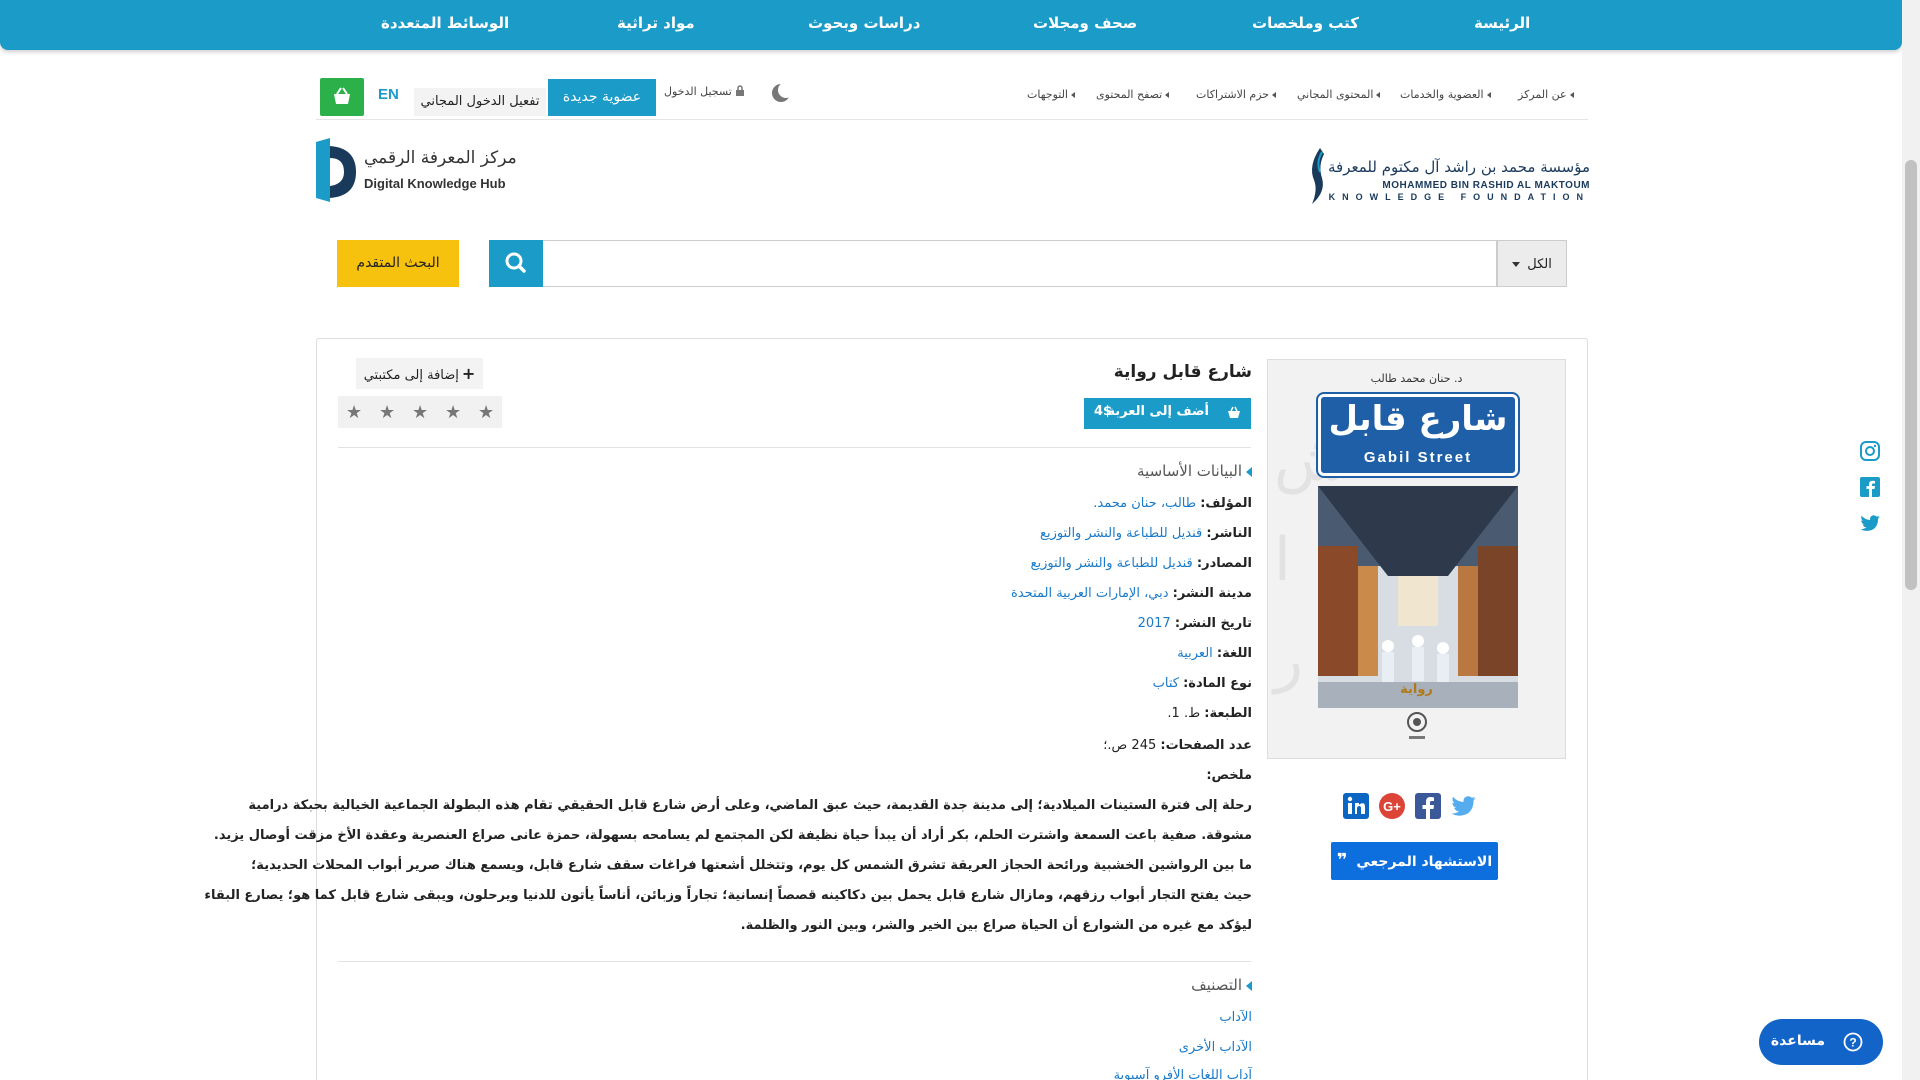 The image size is (1920, 1080). Describe the element at coordinates (1236, 94) in the screenshot. I see `breadcrumb-packages: حزم الاشتراكات` at that location.